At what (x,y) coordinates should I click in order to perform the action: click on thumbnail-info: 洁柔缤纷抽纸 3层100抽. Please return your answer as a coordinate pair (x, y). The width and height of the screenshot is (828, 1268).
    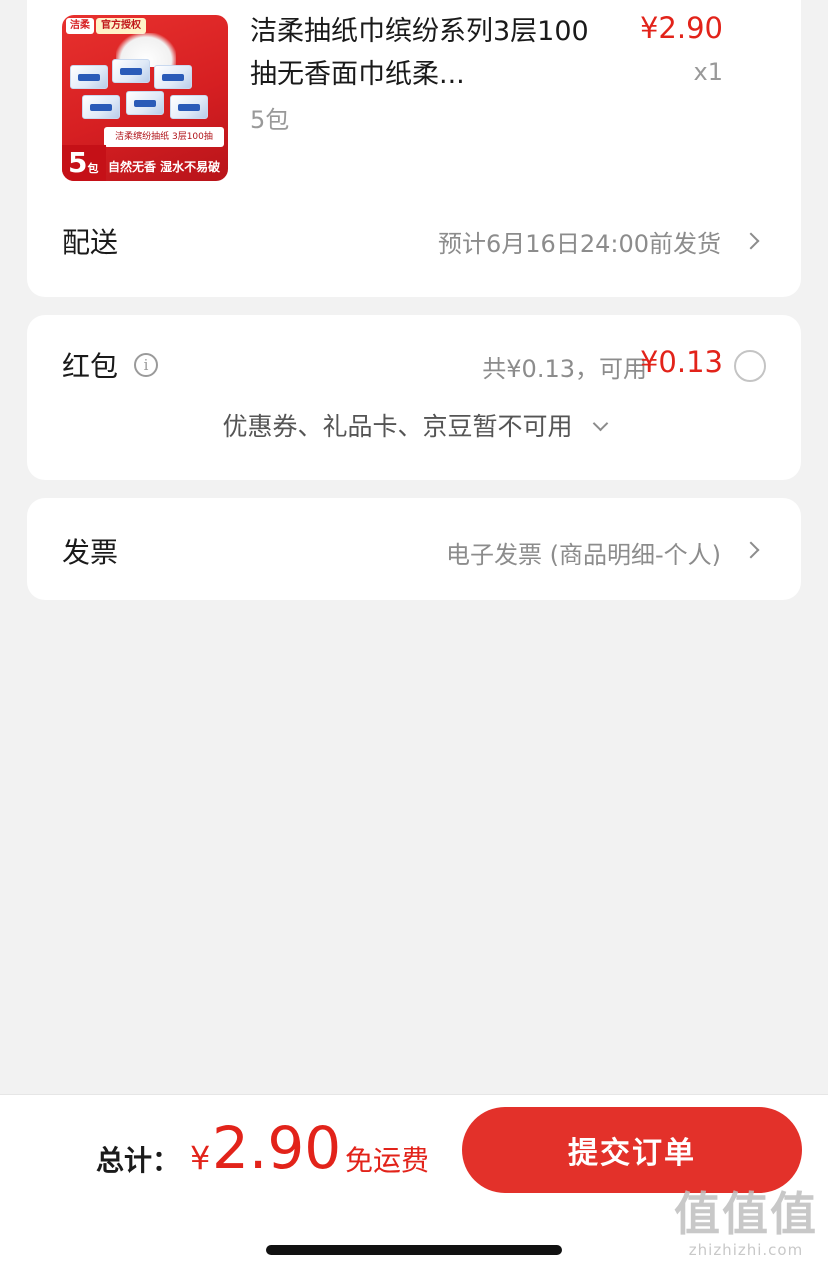
    Looking at the image, I should click on (164, 137).